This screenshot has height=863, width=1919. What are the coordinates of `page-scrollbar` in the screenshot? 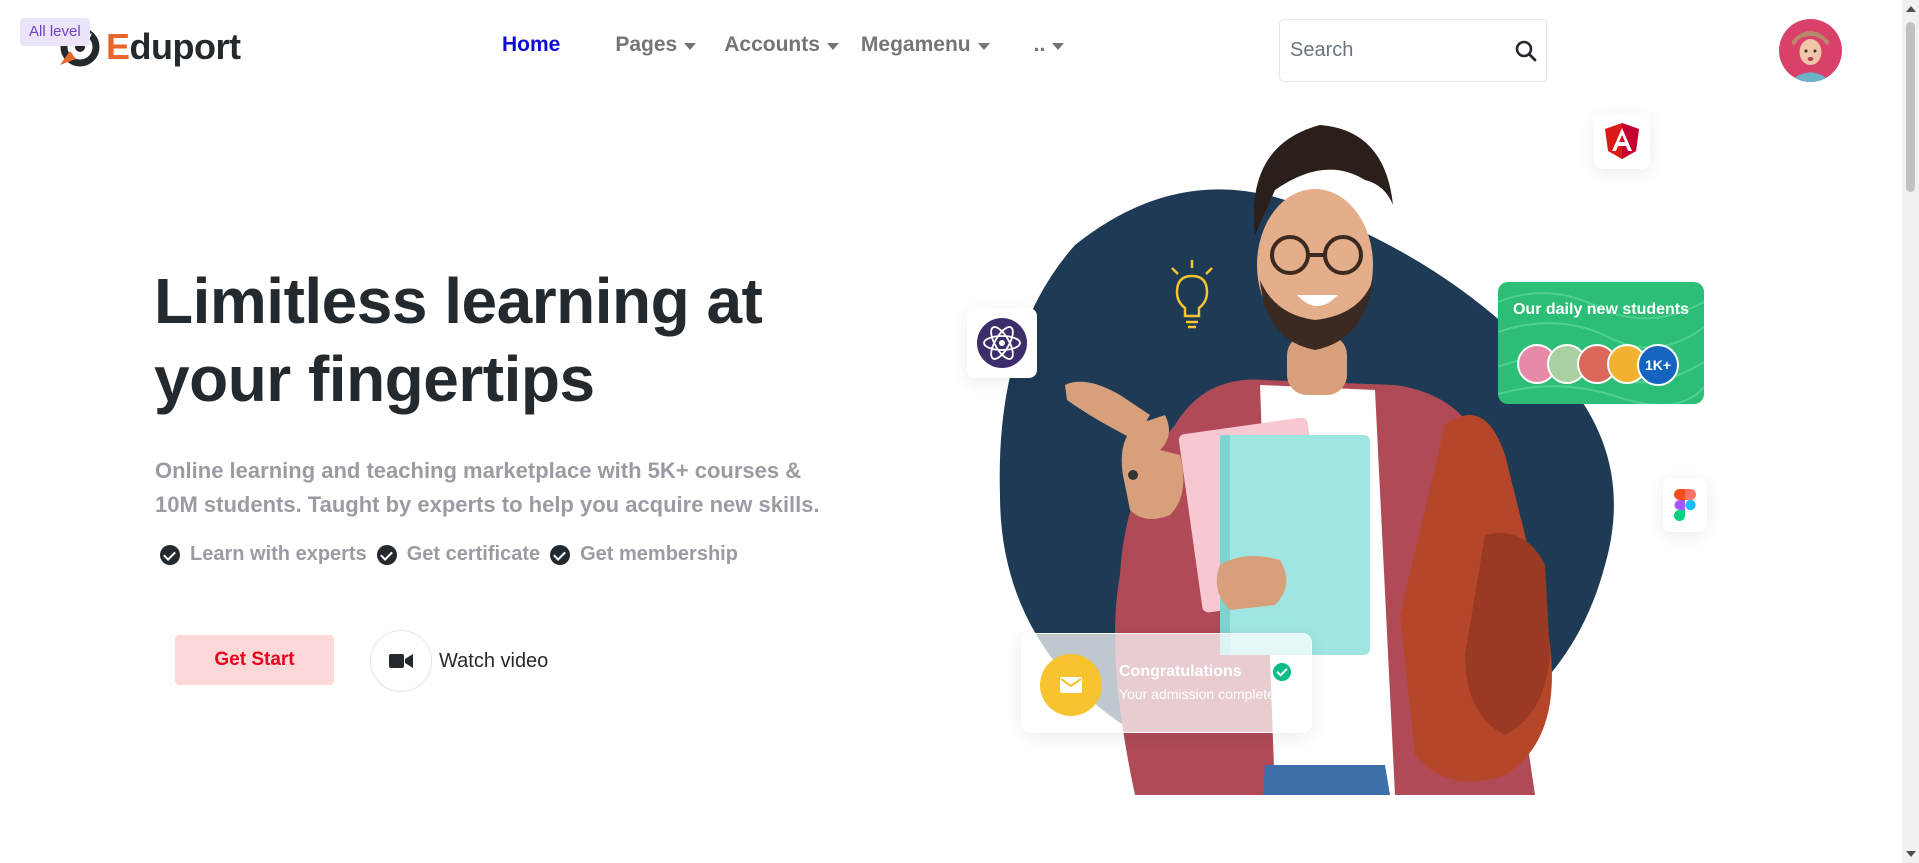 It's located at (1910, 431).